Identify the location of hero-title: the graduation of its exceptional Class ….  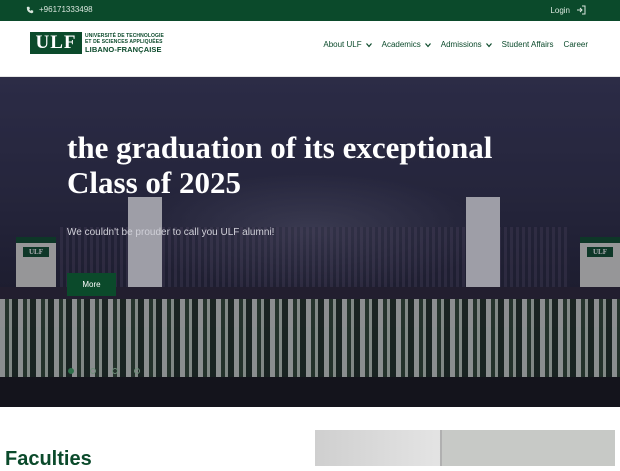
(327, 165).